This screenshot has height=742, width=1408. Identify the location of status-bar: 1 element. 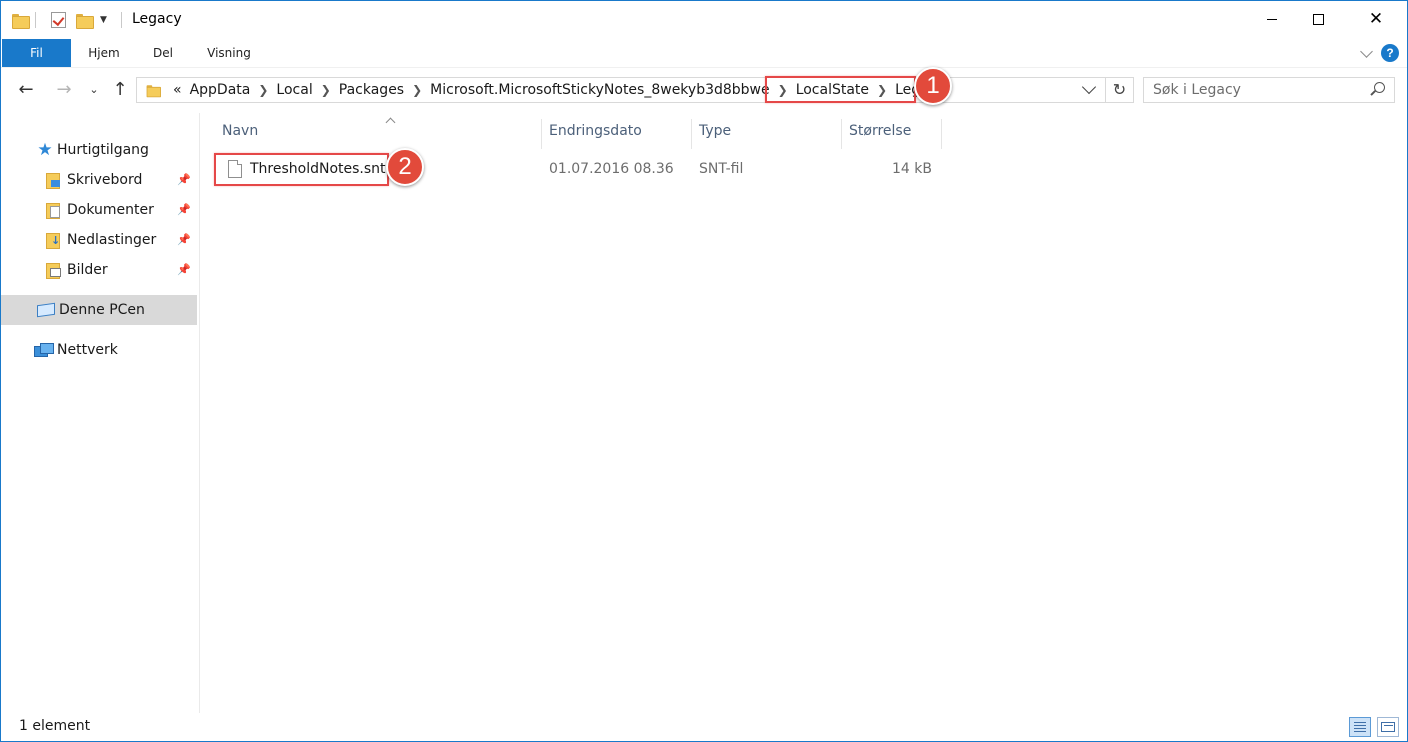
(704, 727).